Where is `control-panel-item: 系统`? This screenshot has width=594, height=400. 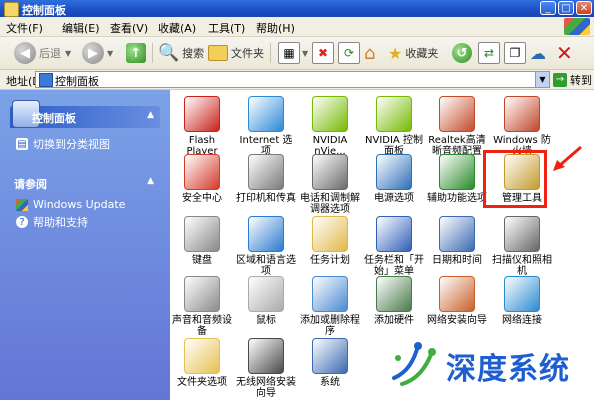
control-panel-item: 系统 is located at coordinates (330, 363).